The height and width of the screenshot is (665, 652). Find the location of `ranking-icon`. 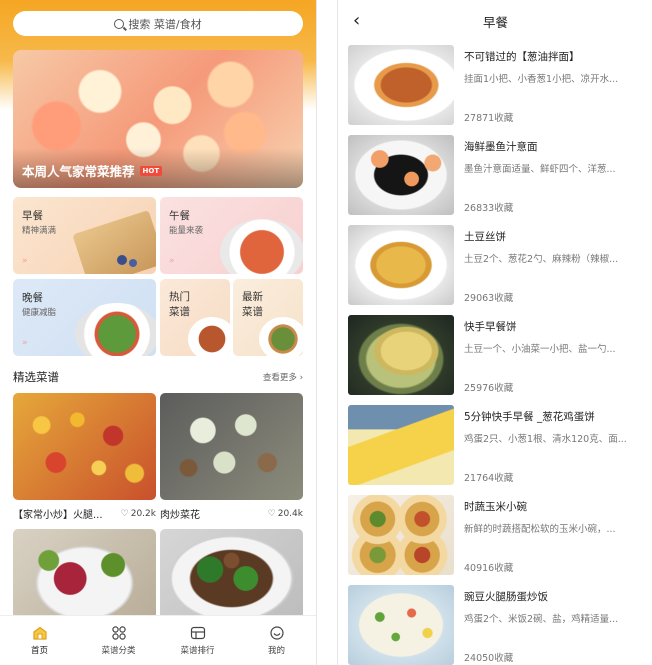

ranking-icon is located at coordinates (197, 632).